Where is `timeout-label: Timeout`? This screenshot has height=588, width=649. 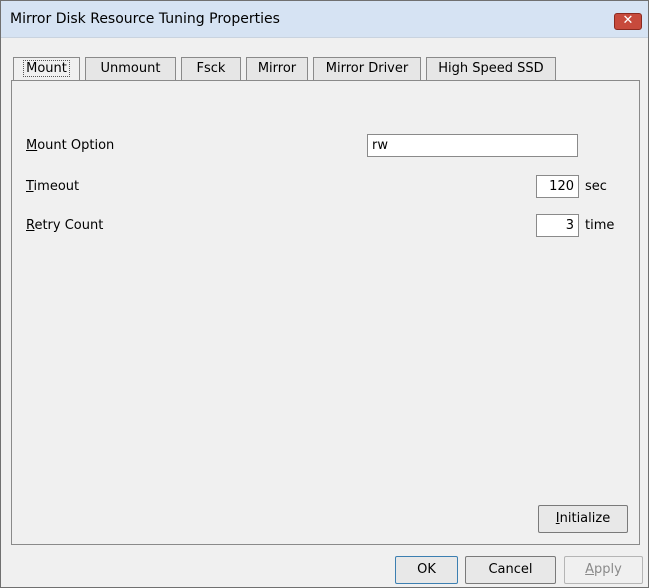 timeout-label: Timeout is located at coordinates (53, 186).